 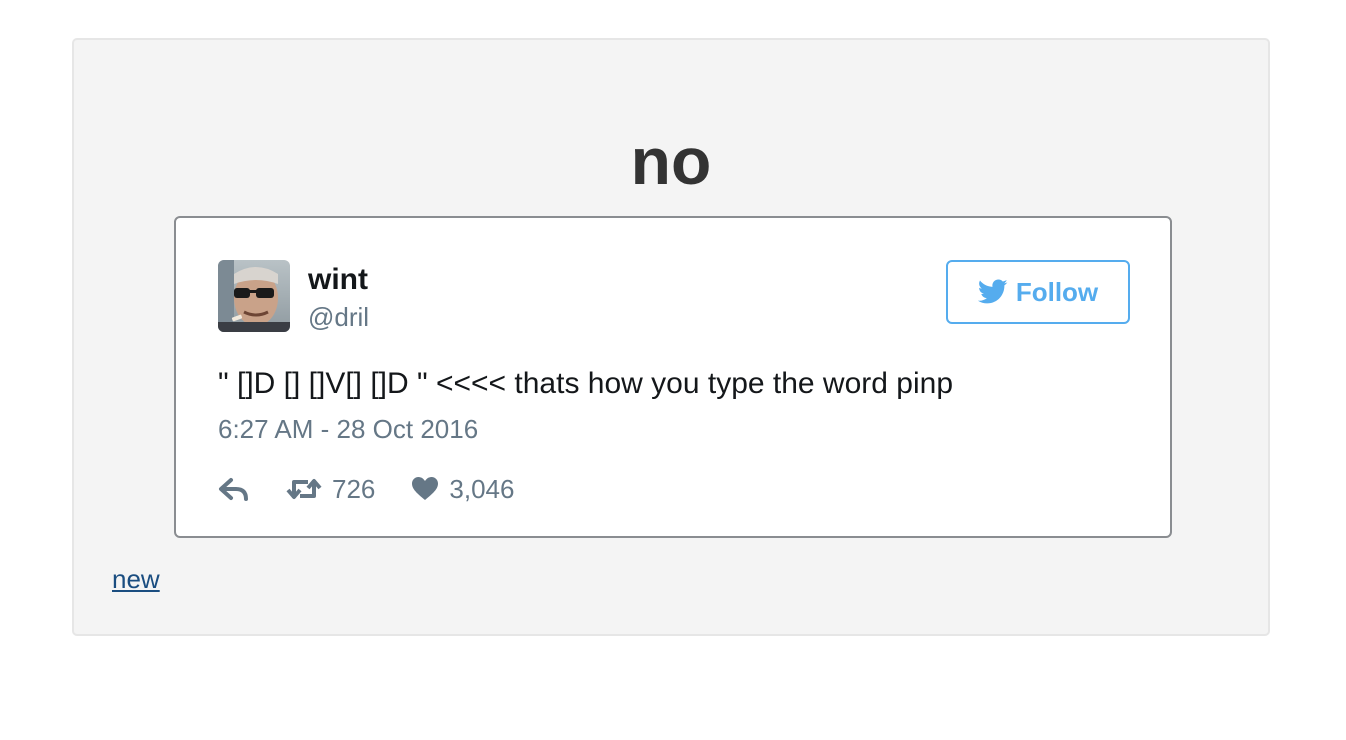 What do you see at coordinates (354, 488) in the screenshot?
I see `retweet-count: 726` at bounding box center [354, 488].